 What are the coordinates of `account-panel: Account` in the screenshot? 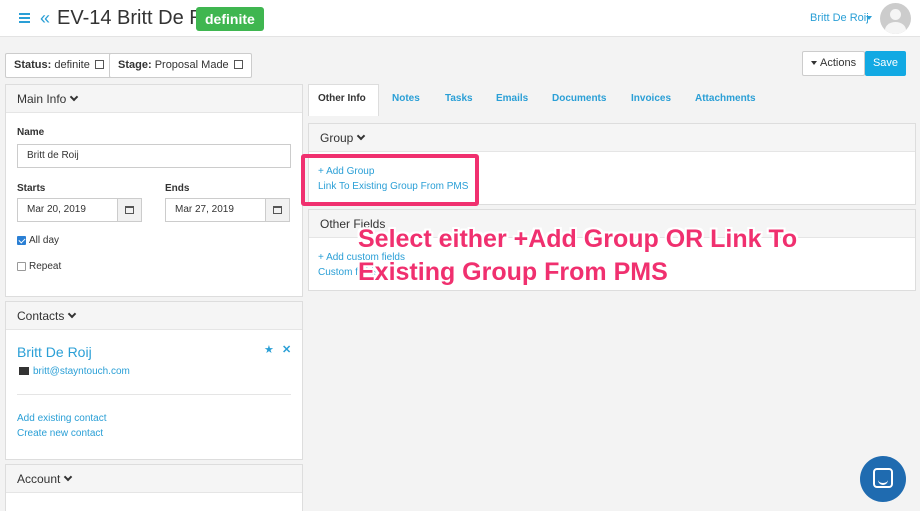 It's located at (154, 487).